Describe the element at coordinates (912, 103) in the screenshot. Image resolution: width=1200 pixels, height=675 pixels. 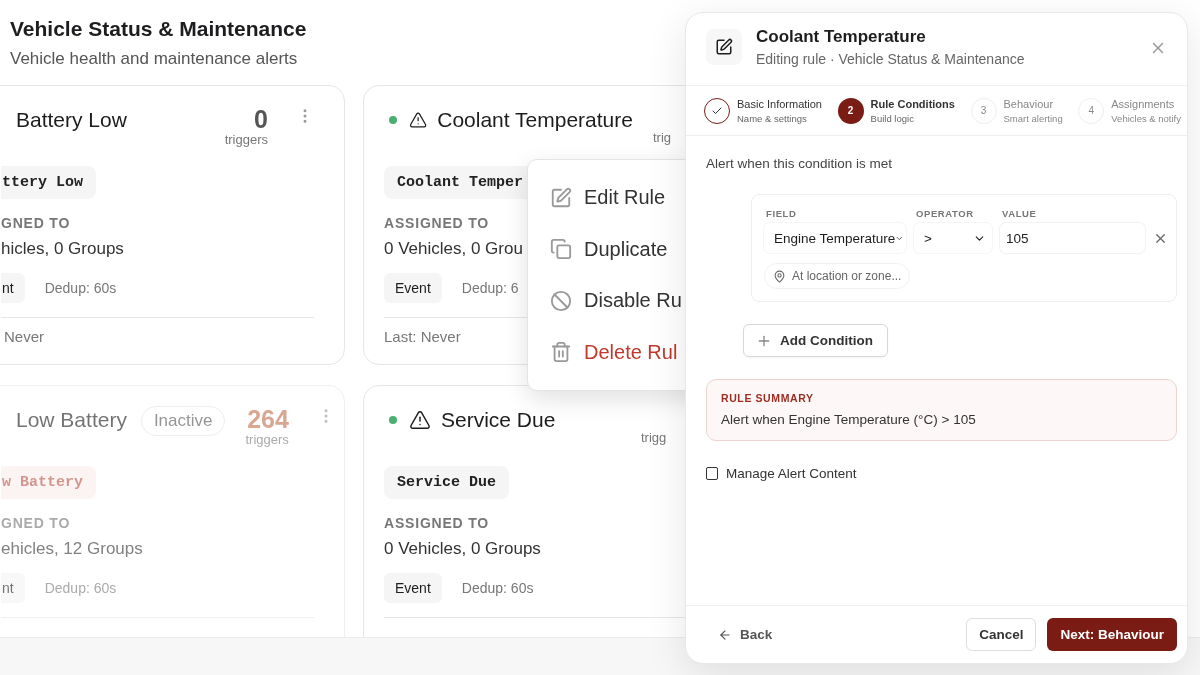
I see `step-title: Rule Conditions` at that location.